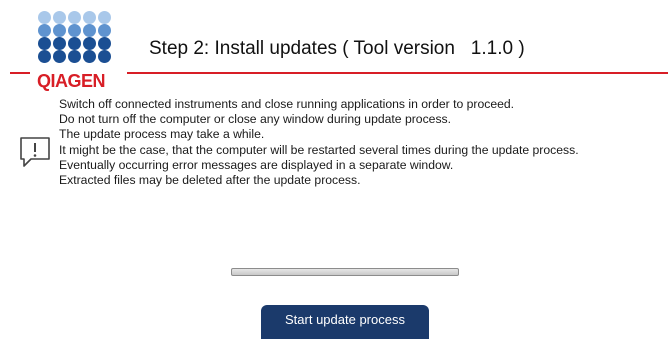 This screenshot has width=671, height=339. What do you see at coordinates (162, 134) in the screenshot?
I see `info-line: The update process may take a while.` at bounding box center [162, 134].